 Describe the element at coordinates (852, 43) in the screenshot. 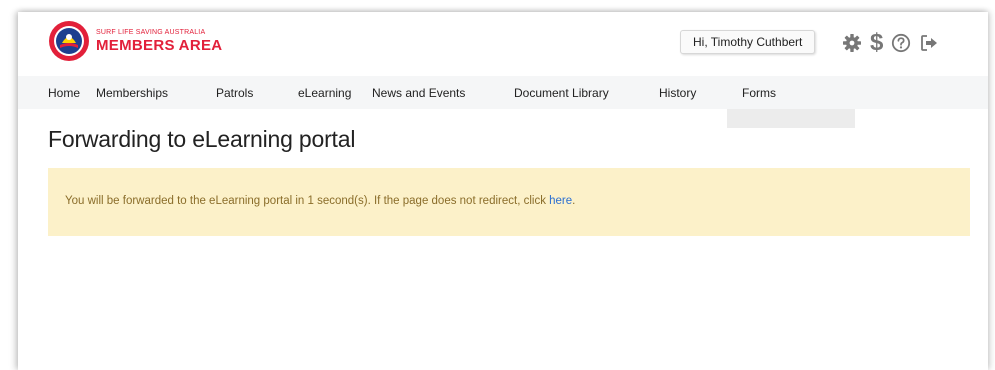

I see `gear-icon` at that location.